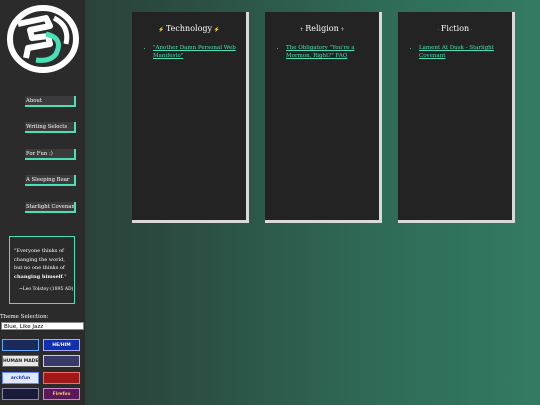 The width and height of the screenshot is (540, 405). What do you see at coordinates (50, 101) in the screenshot?
I see `nav-item-about: About` at bounding box center [50, 101].